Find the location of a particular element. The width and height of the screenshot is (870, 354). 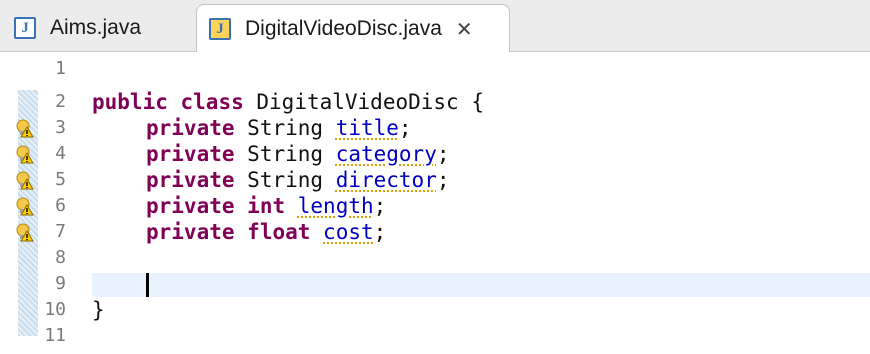

field-name: length is located at coordinates (335, 206).